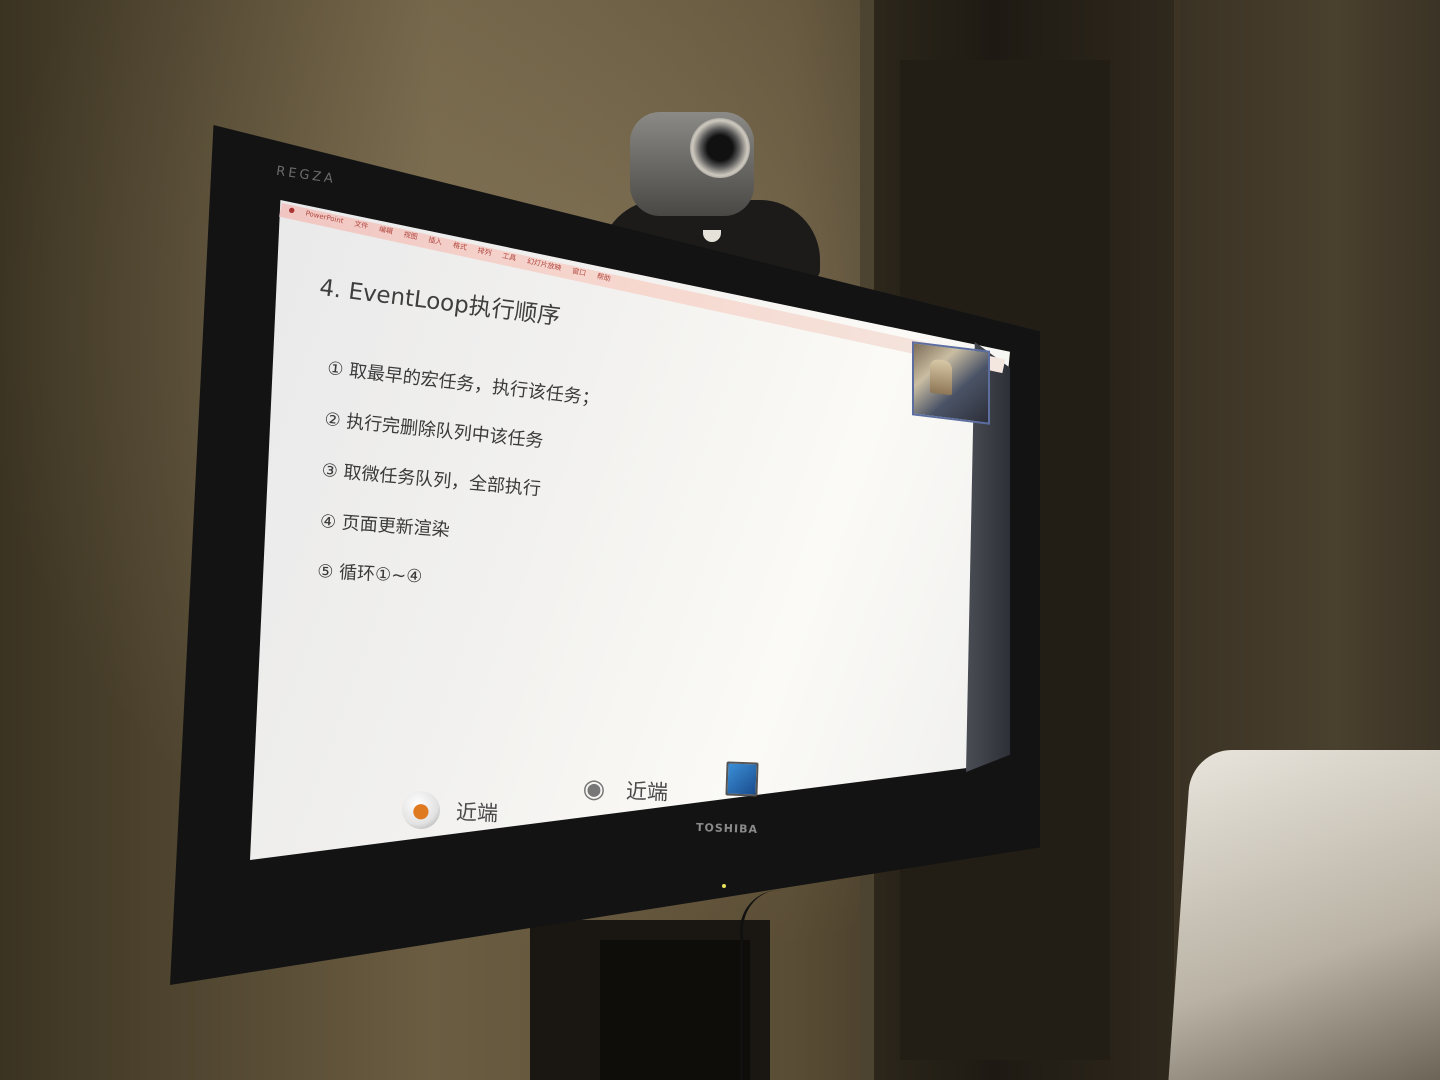 This screenshot has width=1440, height=1080. Describe the element at coordinates (675, 1010) in the screenshot. I see `tv-stand-inner` at that location.